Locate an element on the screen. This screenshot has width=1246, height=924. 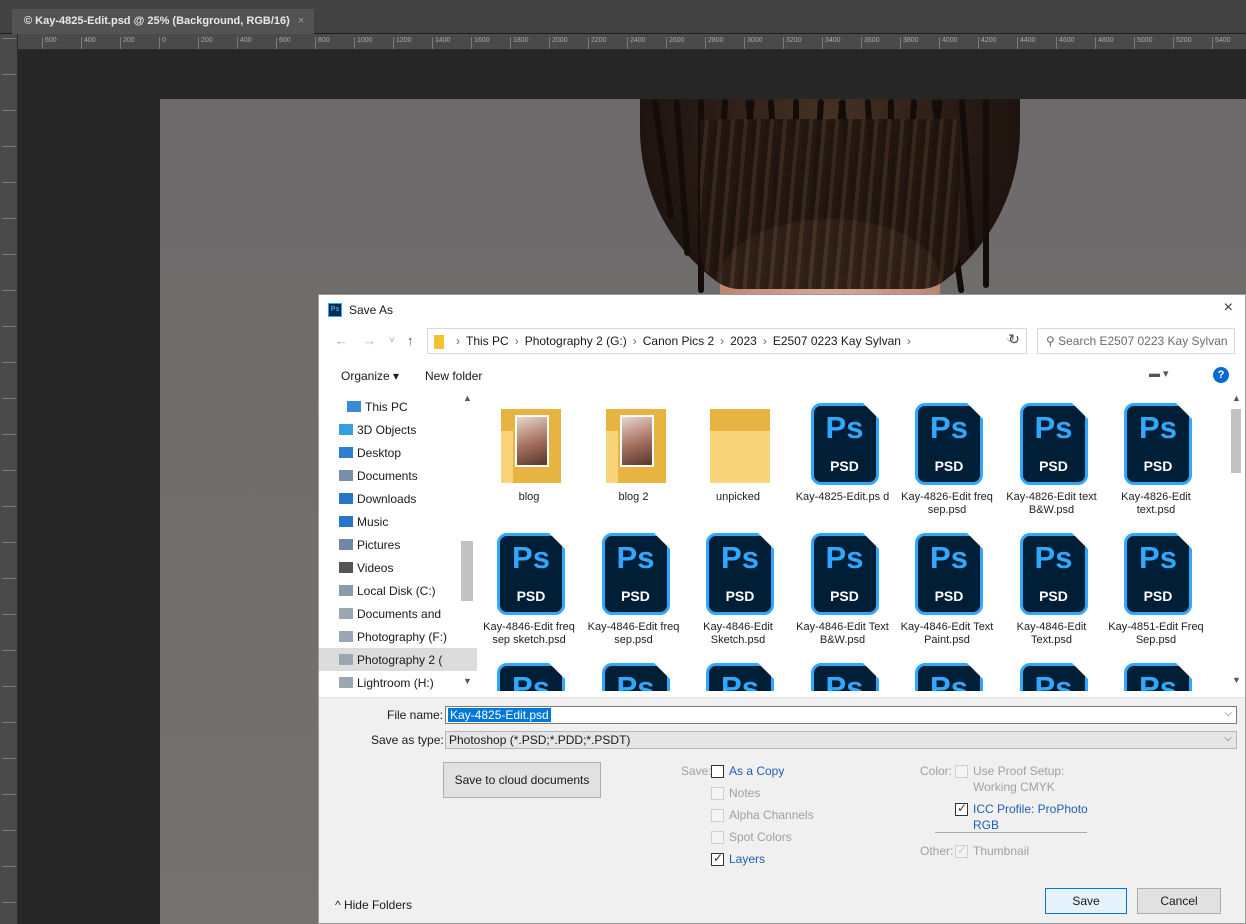
psd-file-item: Ps PSD Kay-4846-Edit freq sep sketch.psd is located at coordinates (529, 586).